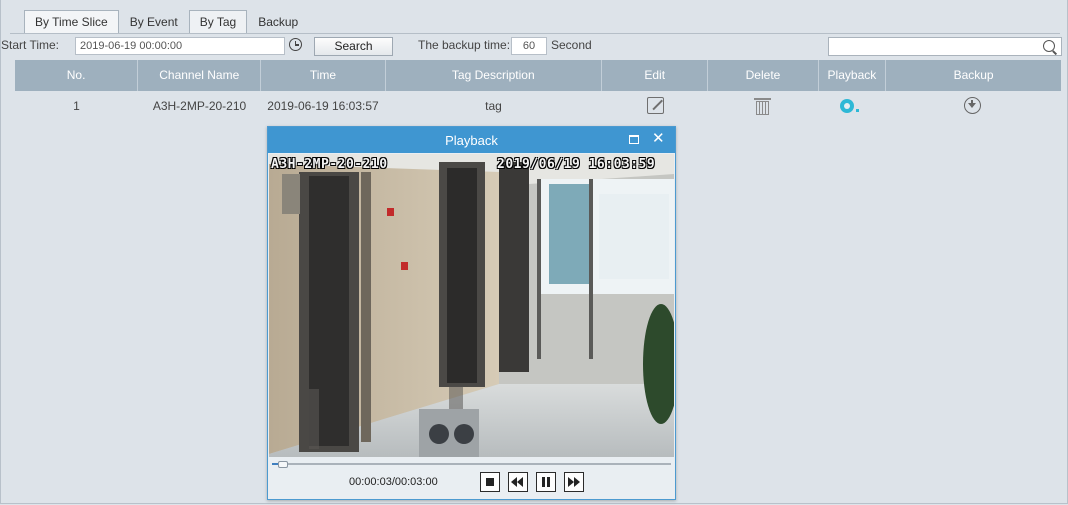 Image resolution: width=1068 pixels, height=505 pixels. I want to click on search-button: Search, so click(353, 46).